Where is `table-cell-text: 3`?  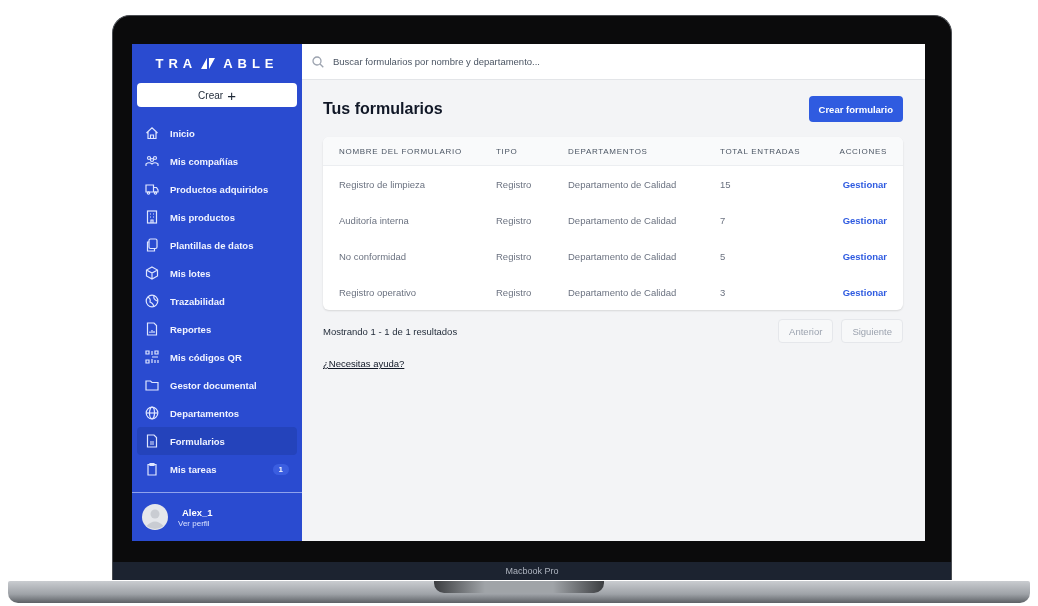
table-cell-text: 3 is located at coordinates (723, 292).